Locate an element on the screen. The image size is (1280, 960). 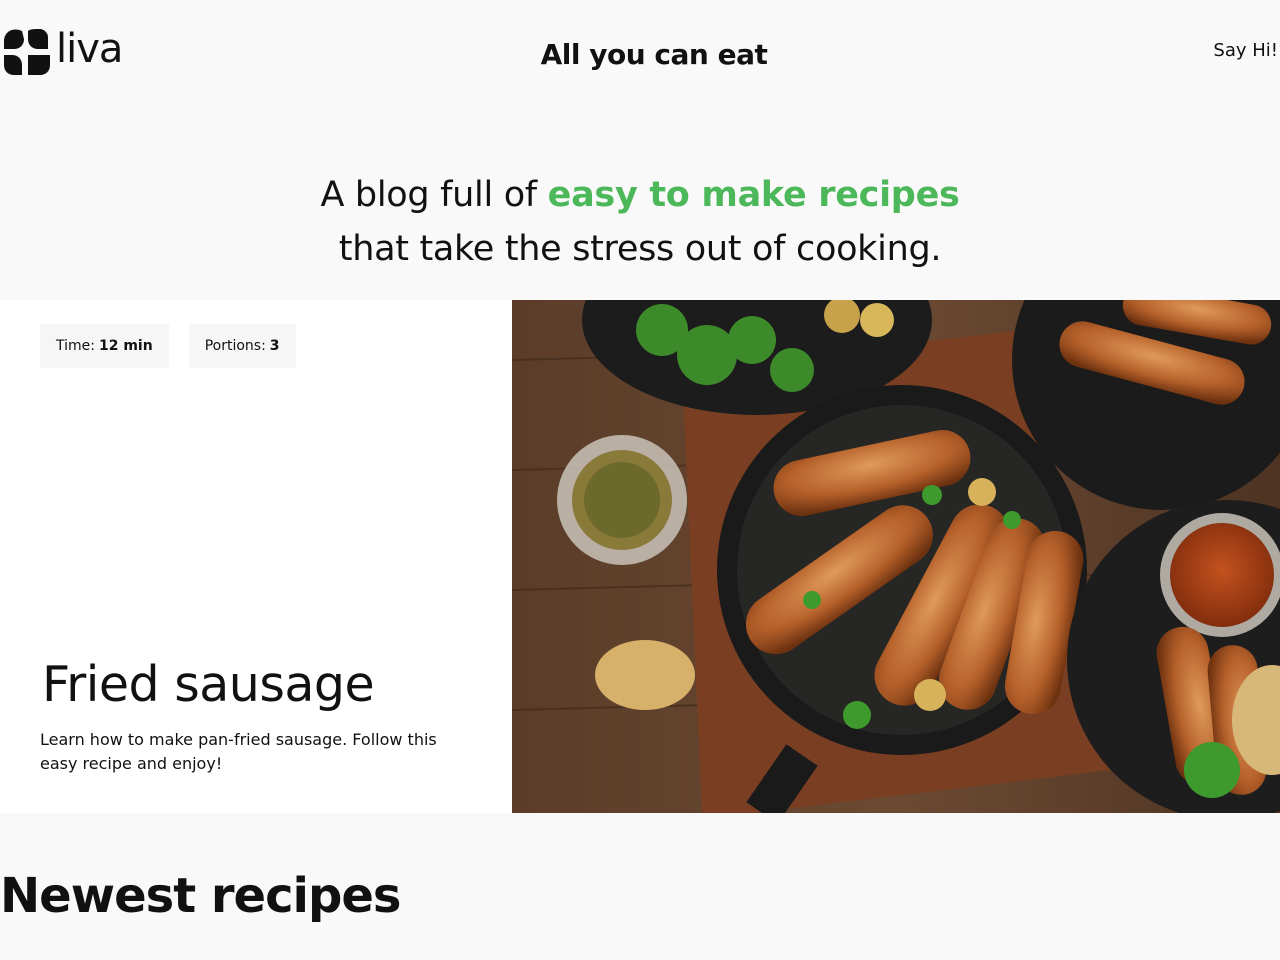
newest-recipes-heading: Newest recipes is located at coordinates (200, 896).